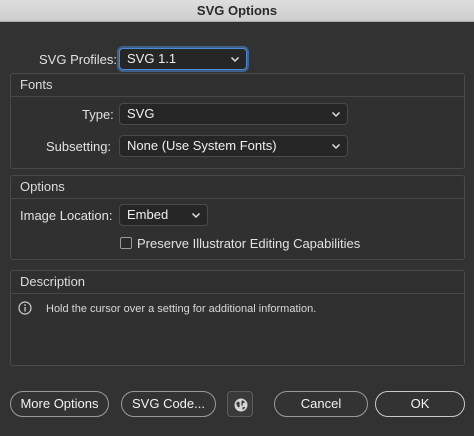 Image resolution: width=474 pixels, height=436 pixels. Describe the element at coordinates (42, 186) in the screenshot. I see `options-section-title: Options` at that location.